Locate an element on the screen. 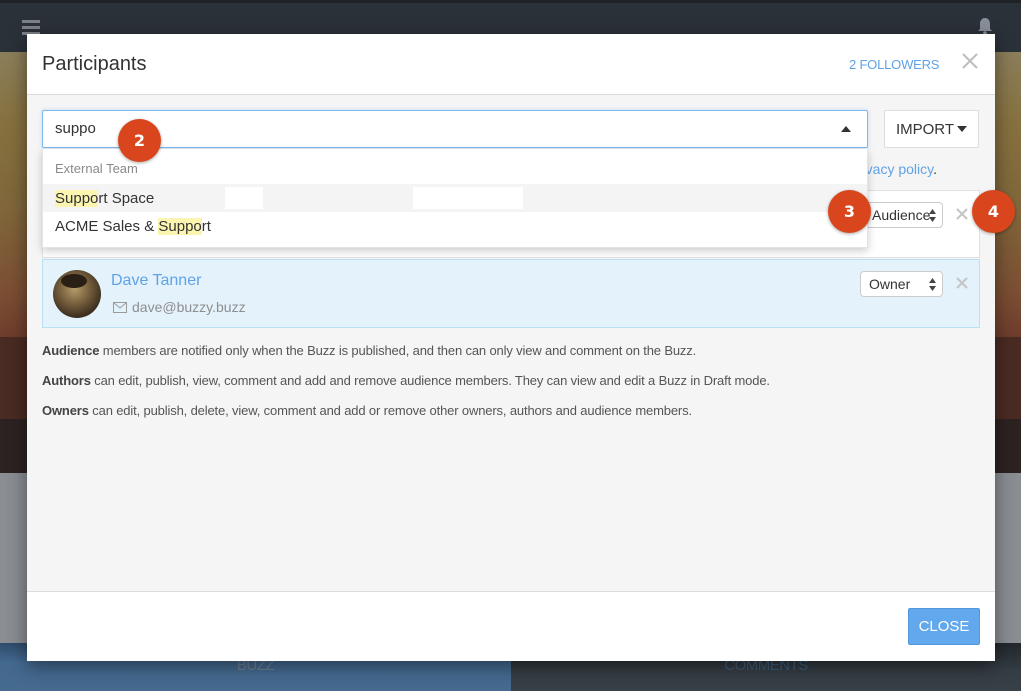 This screenshot has width=1021, height=691. result-text: rt Space is located at coordinates (126, 198).